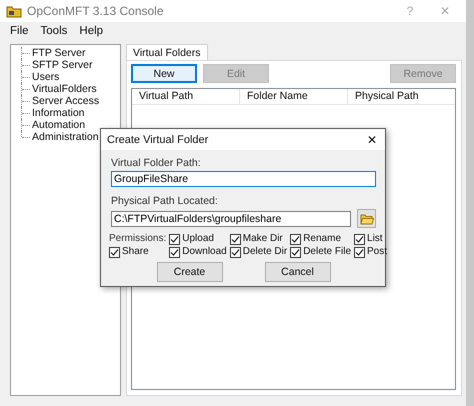 The width and height of the screenshot is (474, 406). I want to click on checkbox-label: Download, so click(204, 252).